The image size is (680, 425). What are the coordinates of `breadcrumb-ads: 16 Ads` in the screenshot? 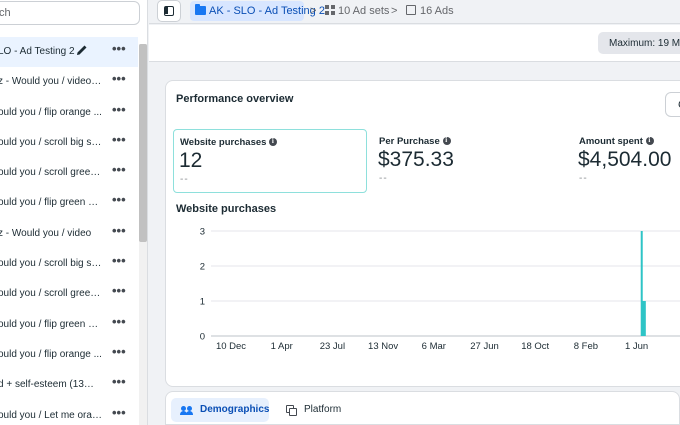 It's located at (430, 11).